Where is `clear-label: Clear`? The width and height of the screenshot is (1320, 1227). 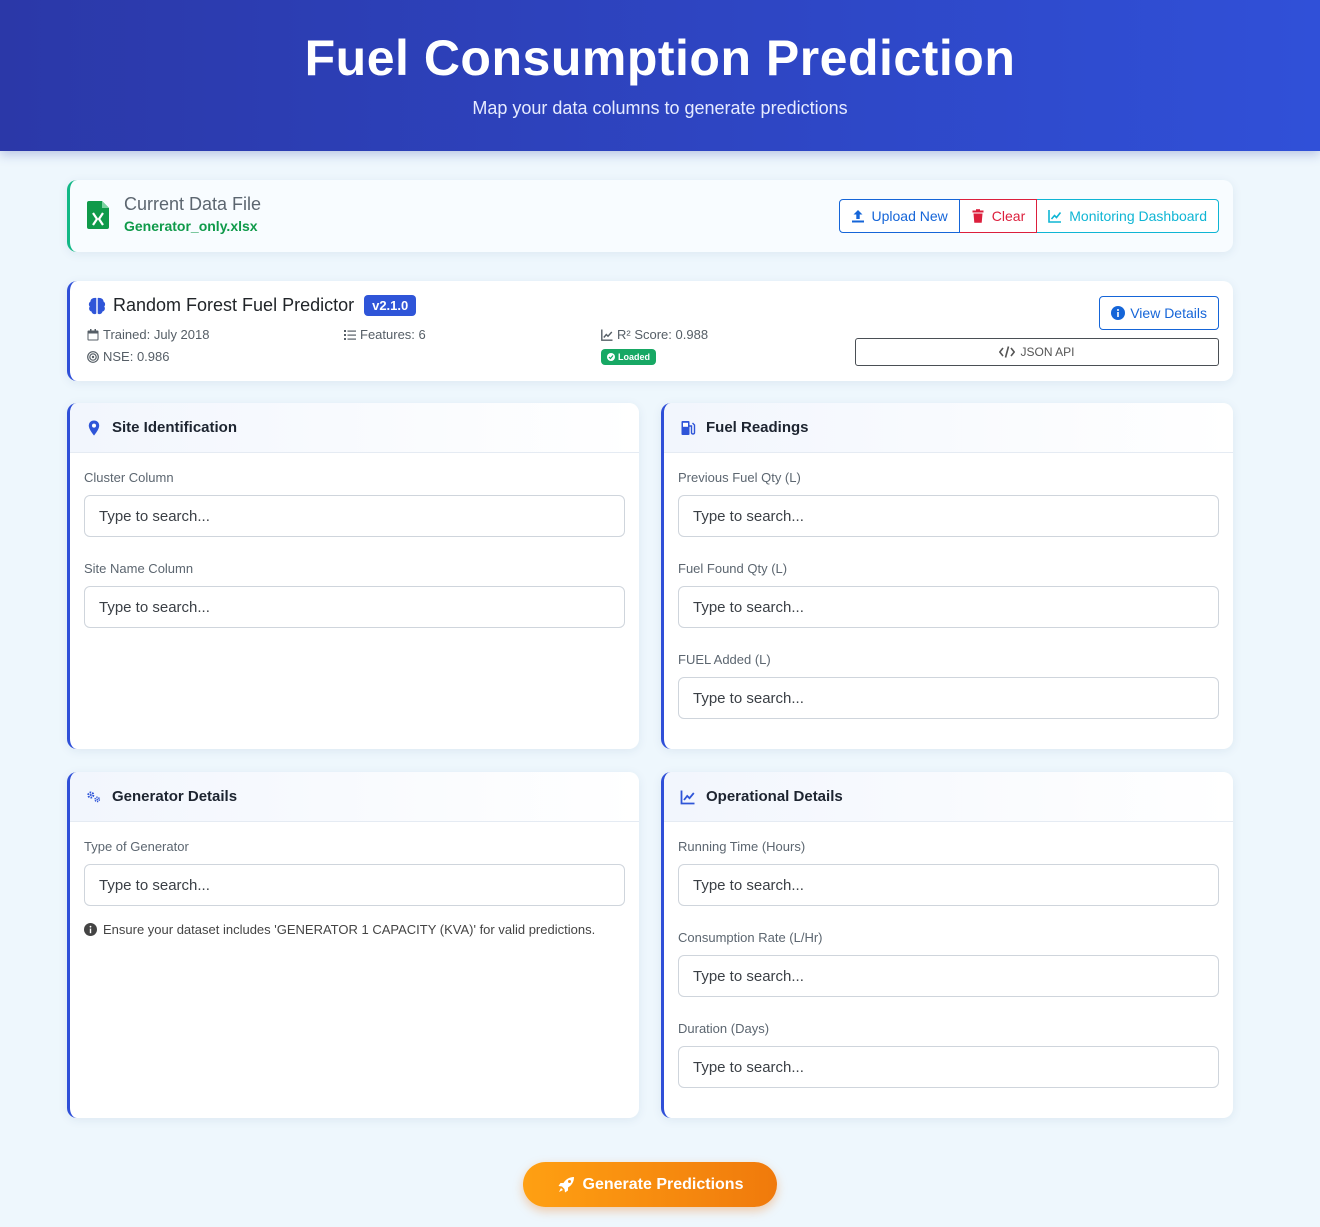
clear-label: Clear is located at coordinates (1008, 216).